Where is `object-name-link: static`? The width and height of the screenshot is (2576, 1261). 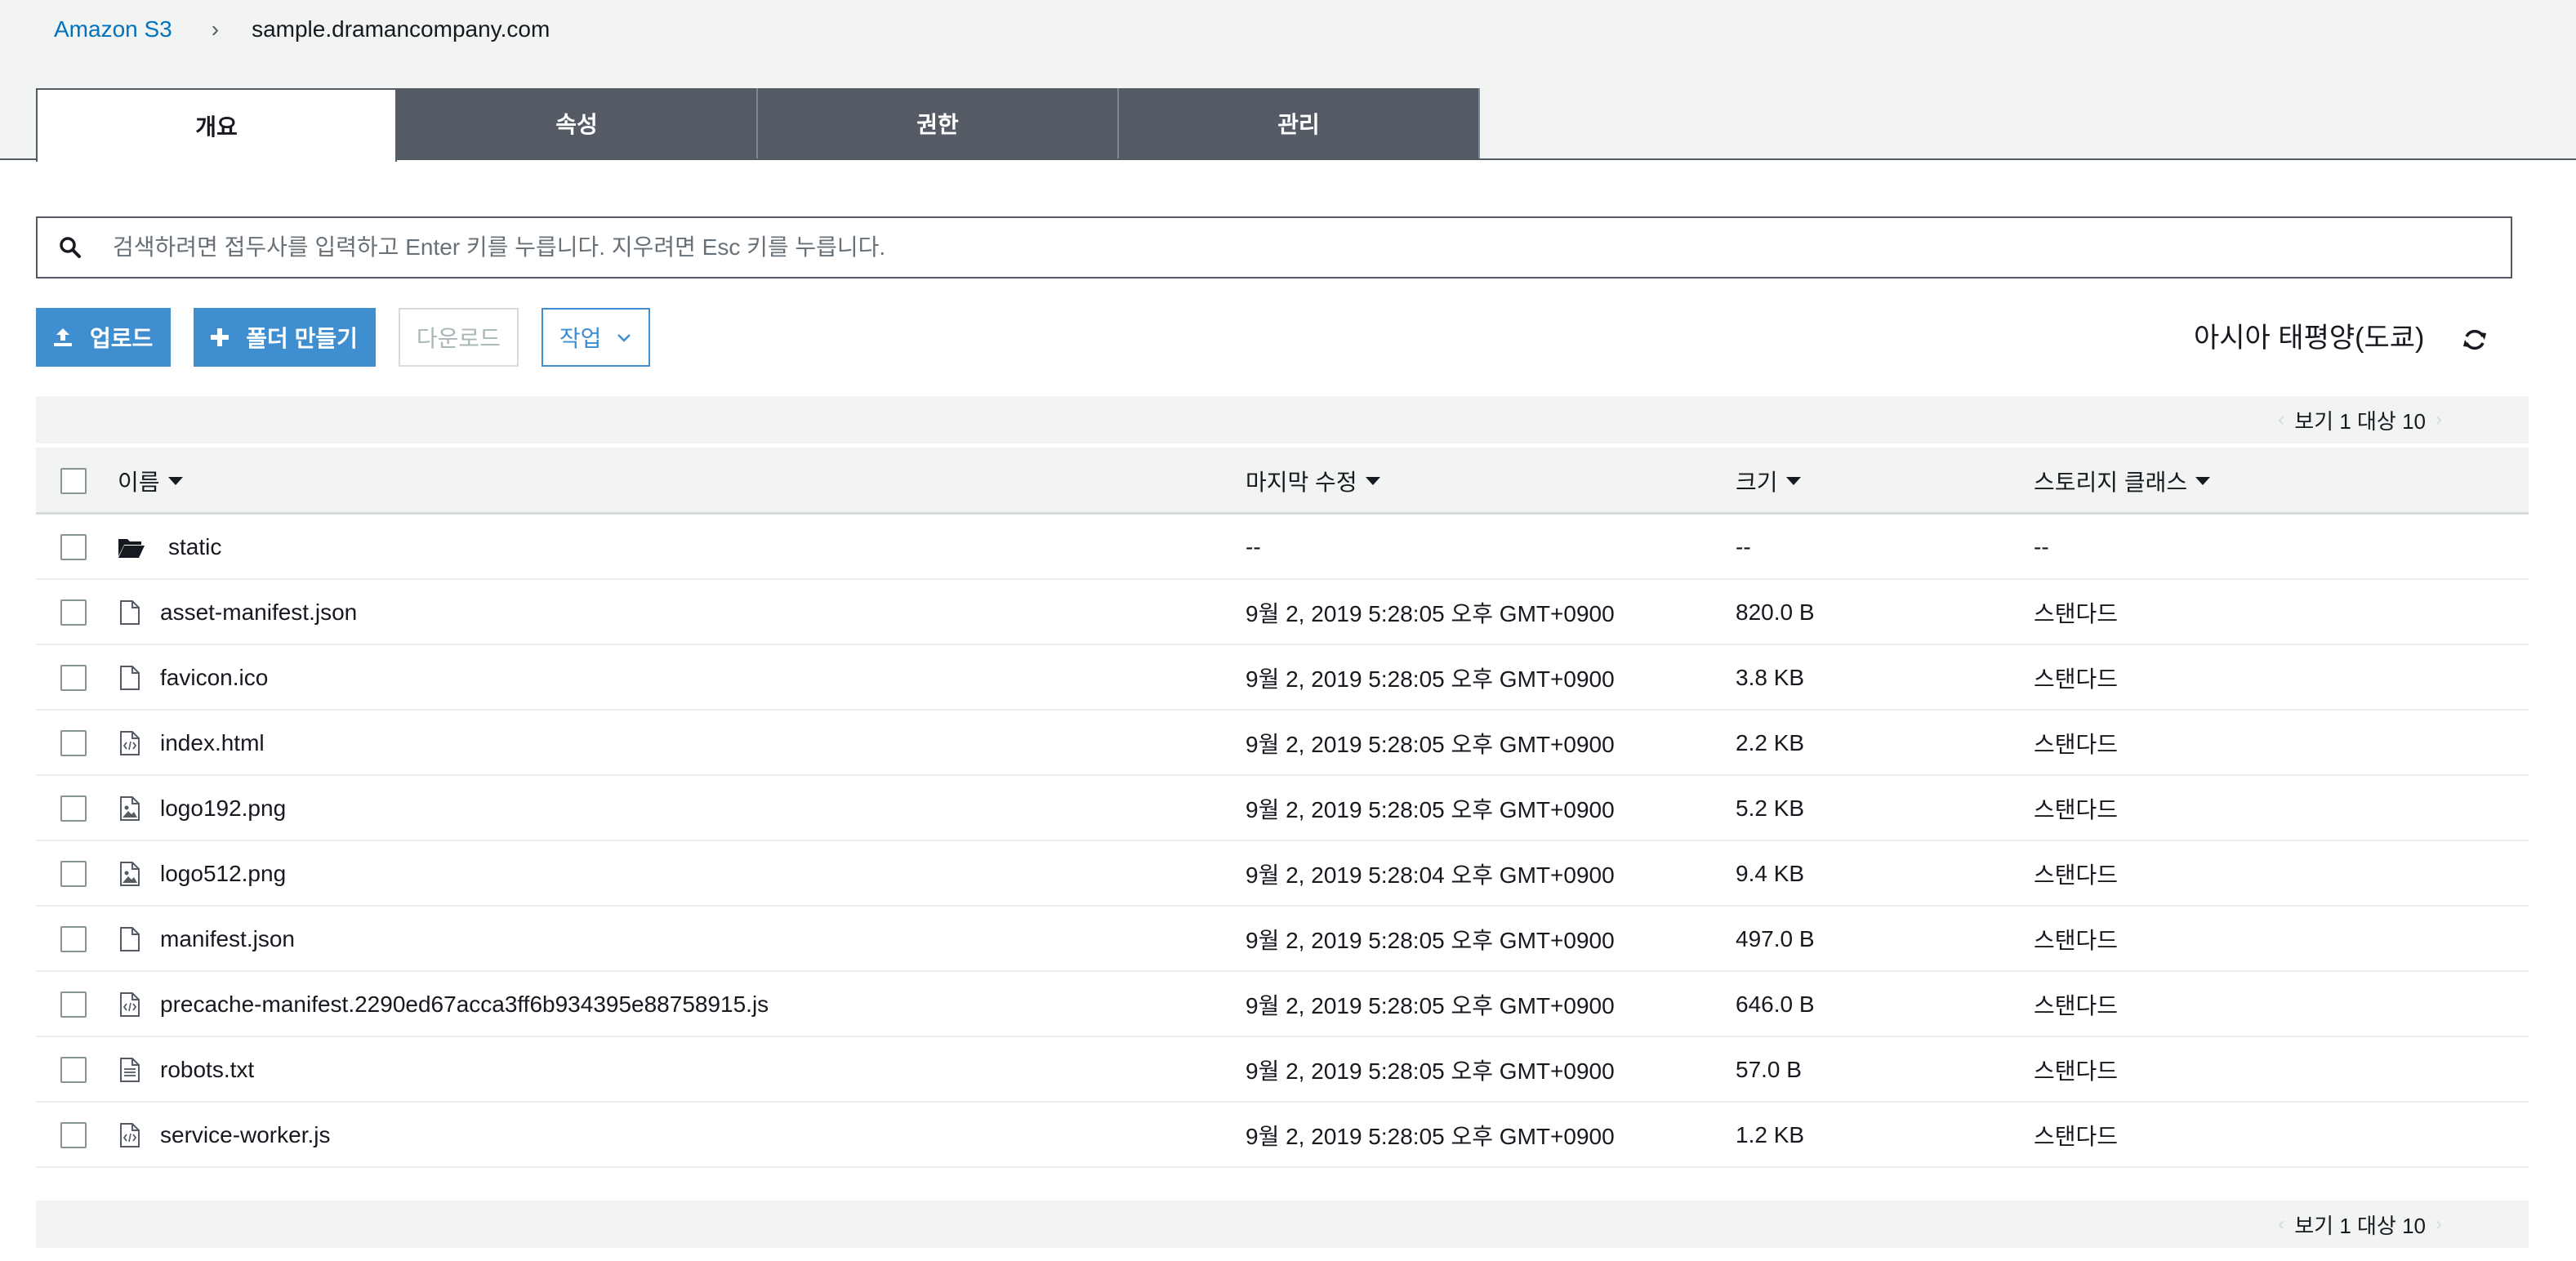
object-name-link: static is located at coordinates (194, 547).